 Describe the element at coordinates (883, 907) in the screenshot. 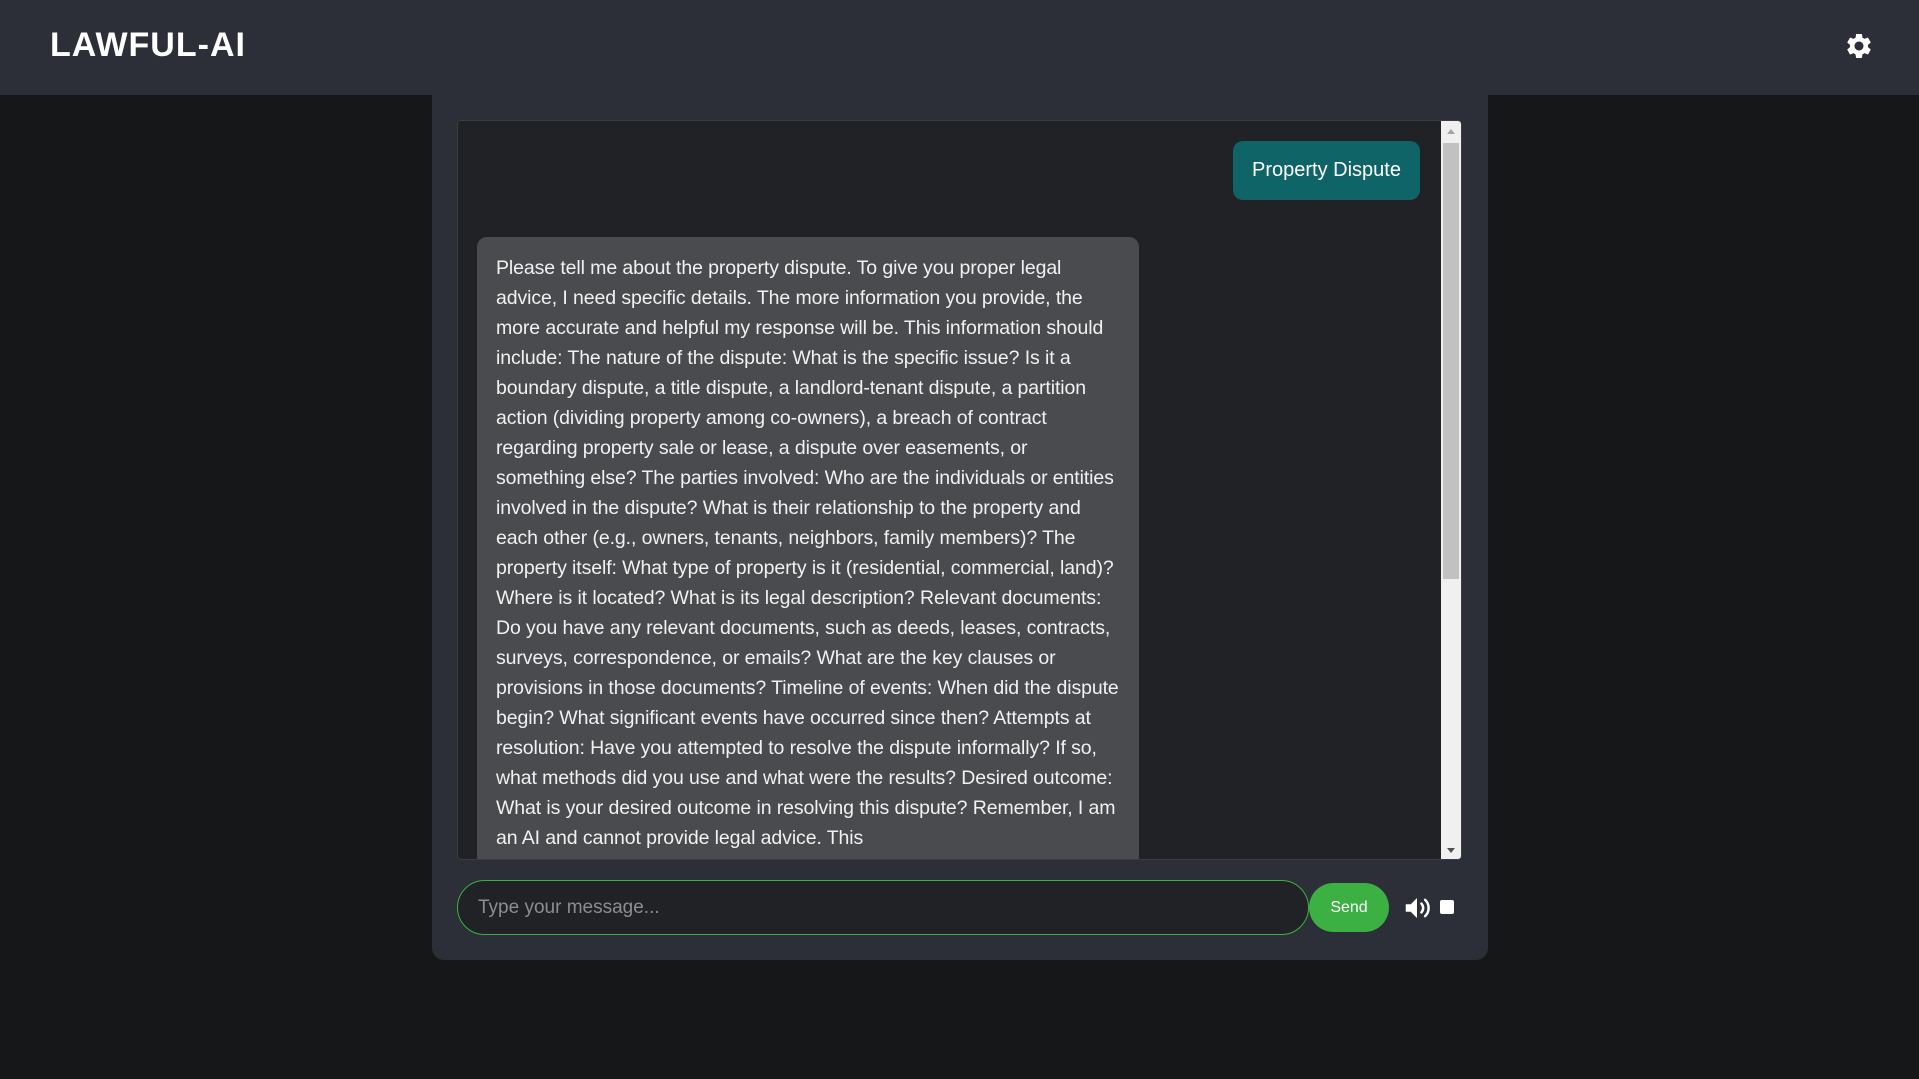

I see `message-input` at that location.